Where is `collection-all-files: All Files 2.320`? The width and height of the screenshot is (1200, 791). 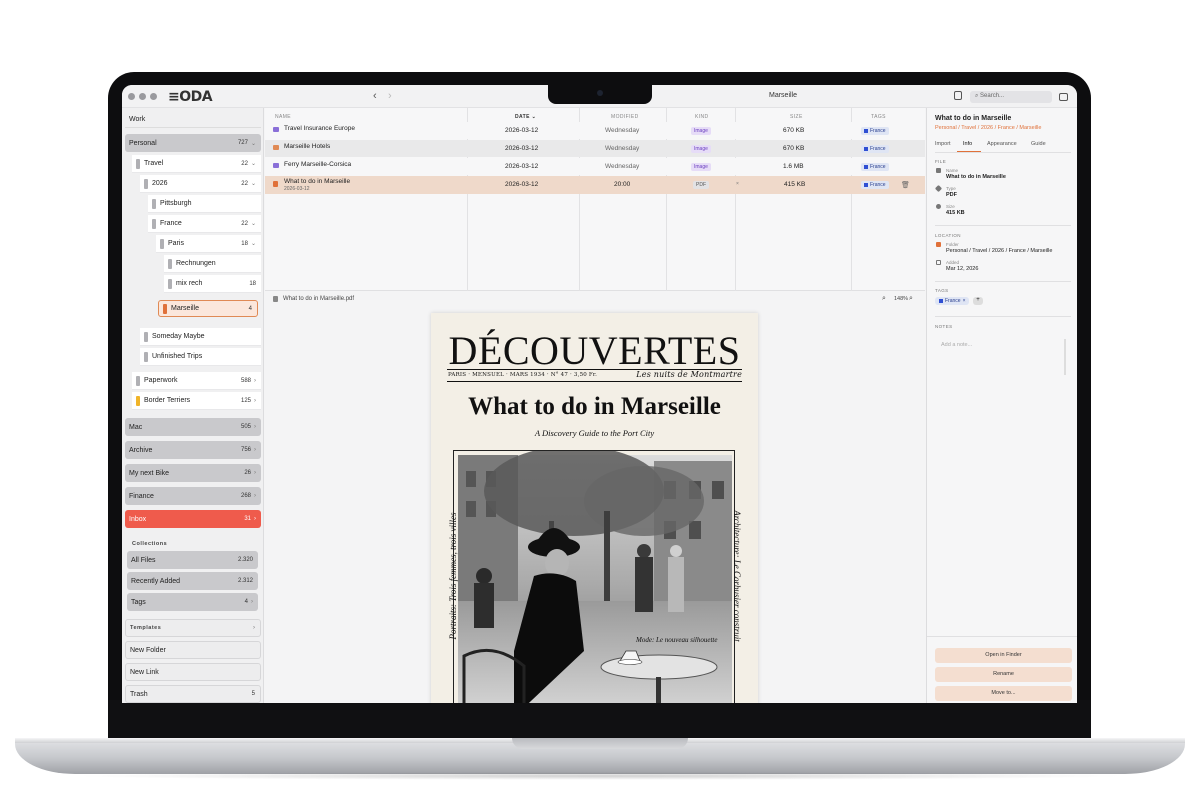 collection-all-files: All Files 2.320 is located at coordinates (192, 560).